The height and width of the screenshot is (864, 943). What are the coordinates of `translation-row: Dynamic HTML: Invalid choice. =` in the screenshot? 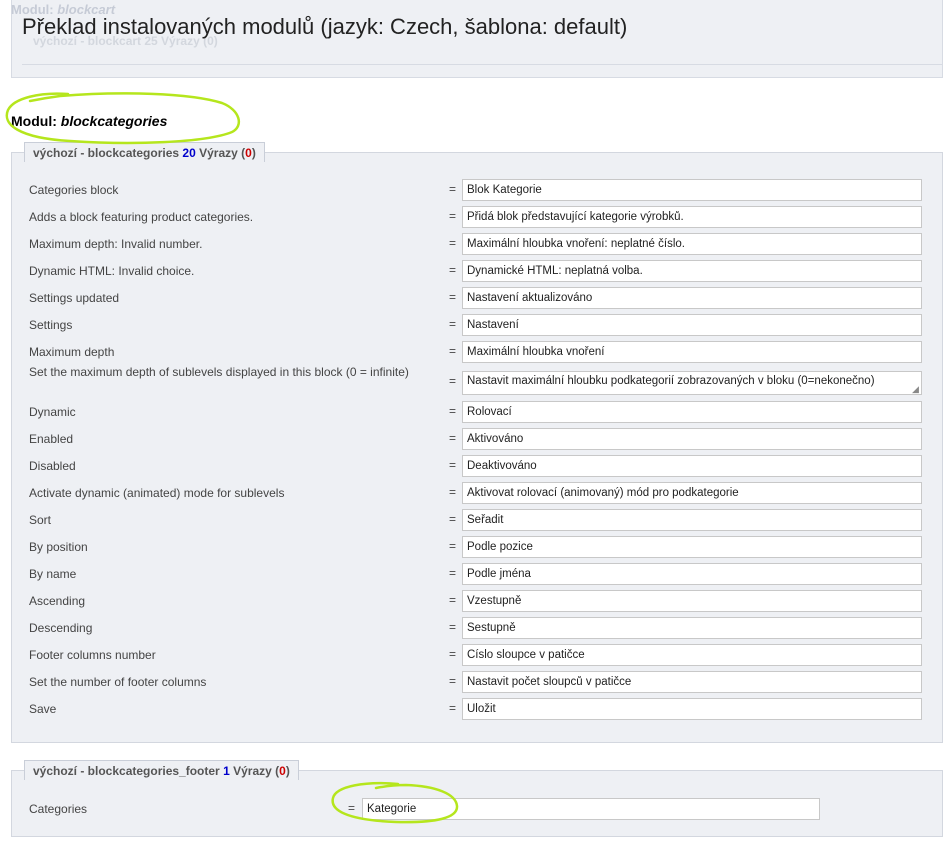 It's located at (477, 271).